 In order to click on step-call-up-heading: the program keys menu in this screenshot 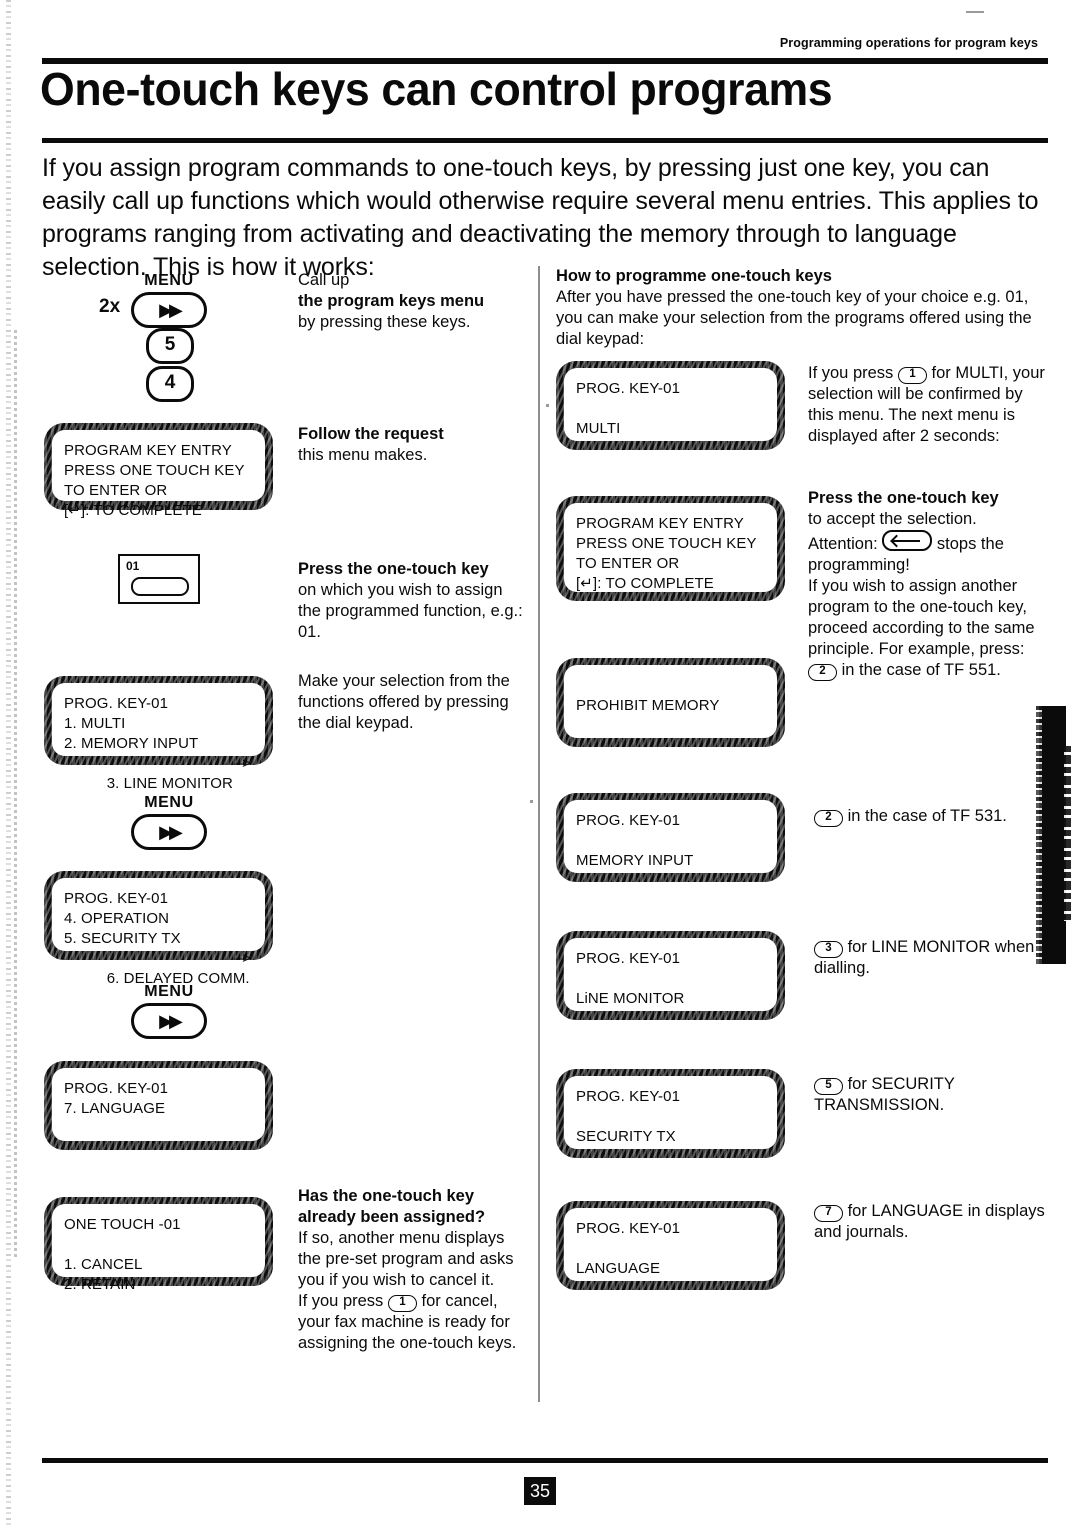, I will do `click(391, 301)`.